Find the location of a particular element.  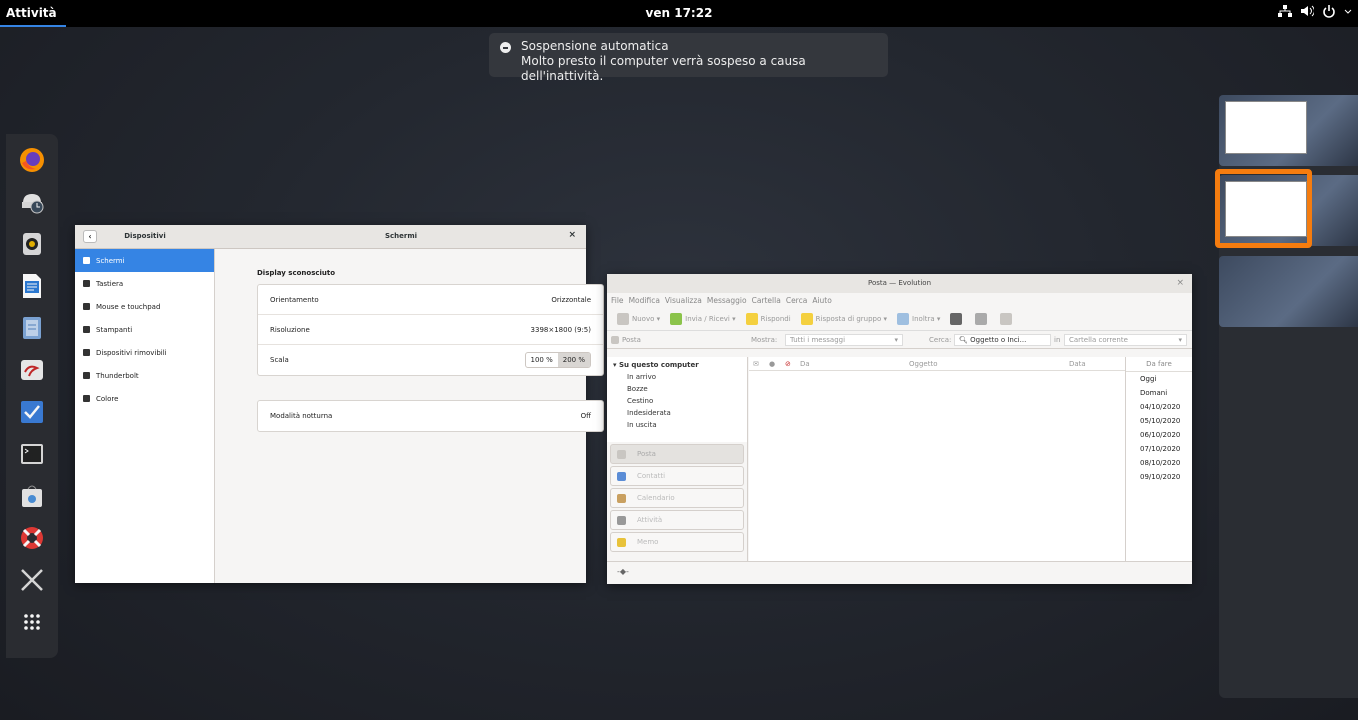

menu-visualizza: Visualizza is located at coordinates (683, 300).